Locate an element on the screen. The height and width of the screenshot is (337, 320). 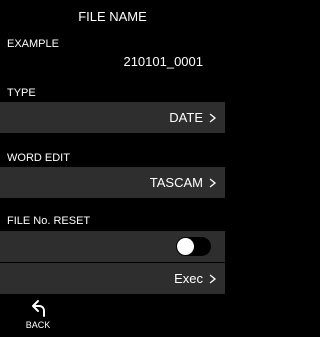
type-value: DATE is located at coordinates (186, 117).